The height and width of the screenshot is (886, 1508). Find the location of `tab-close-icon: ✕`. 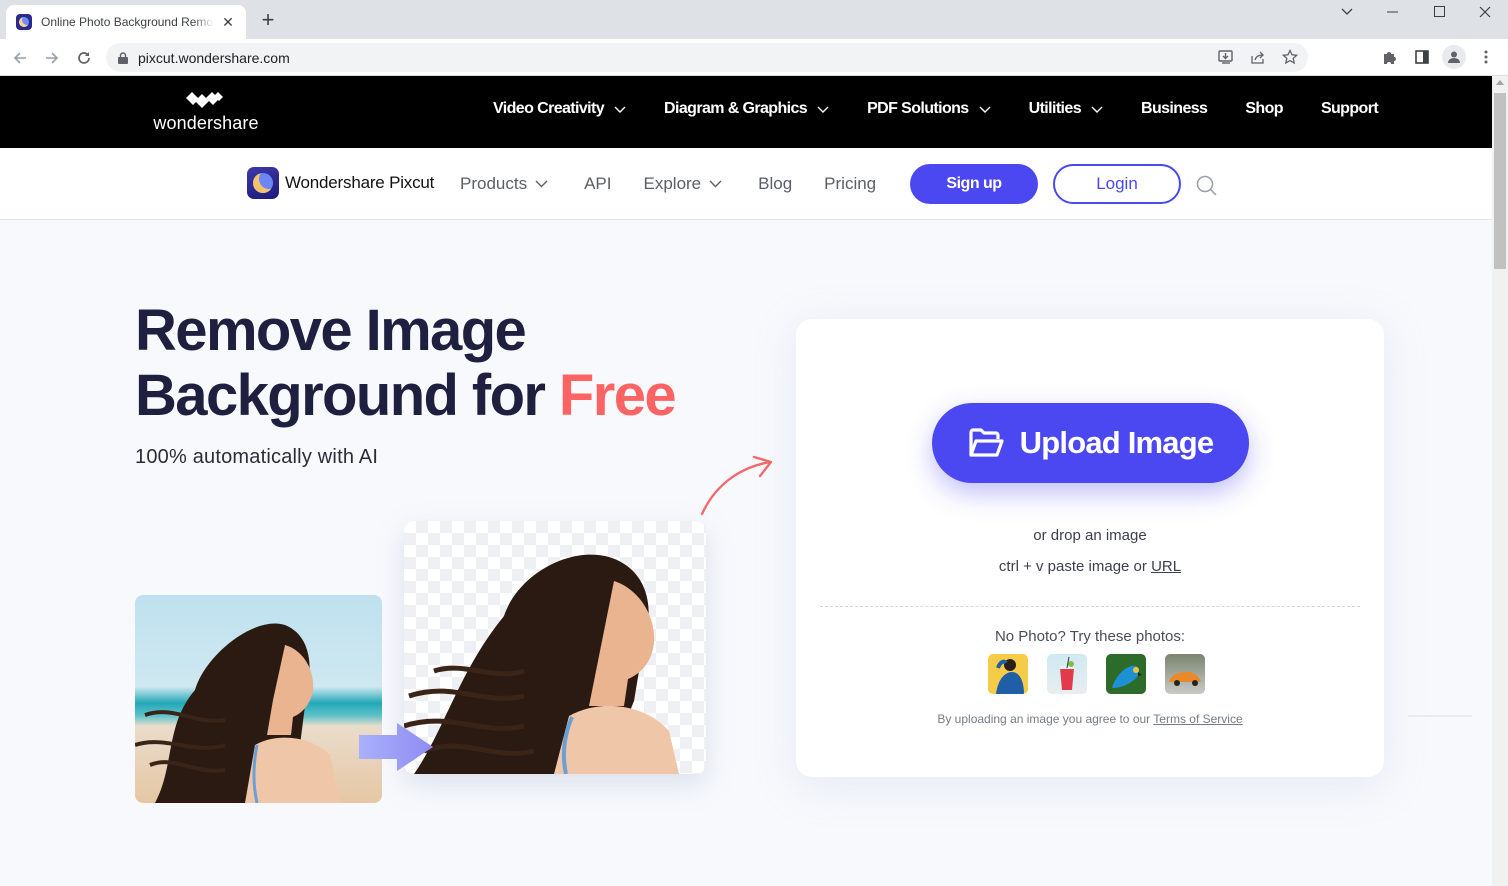

tab-close-icon: ✕ is located at coordinates (228, 22).